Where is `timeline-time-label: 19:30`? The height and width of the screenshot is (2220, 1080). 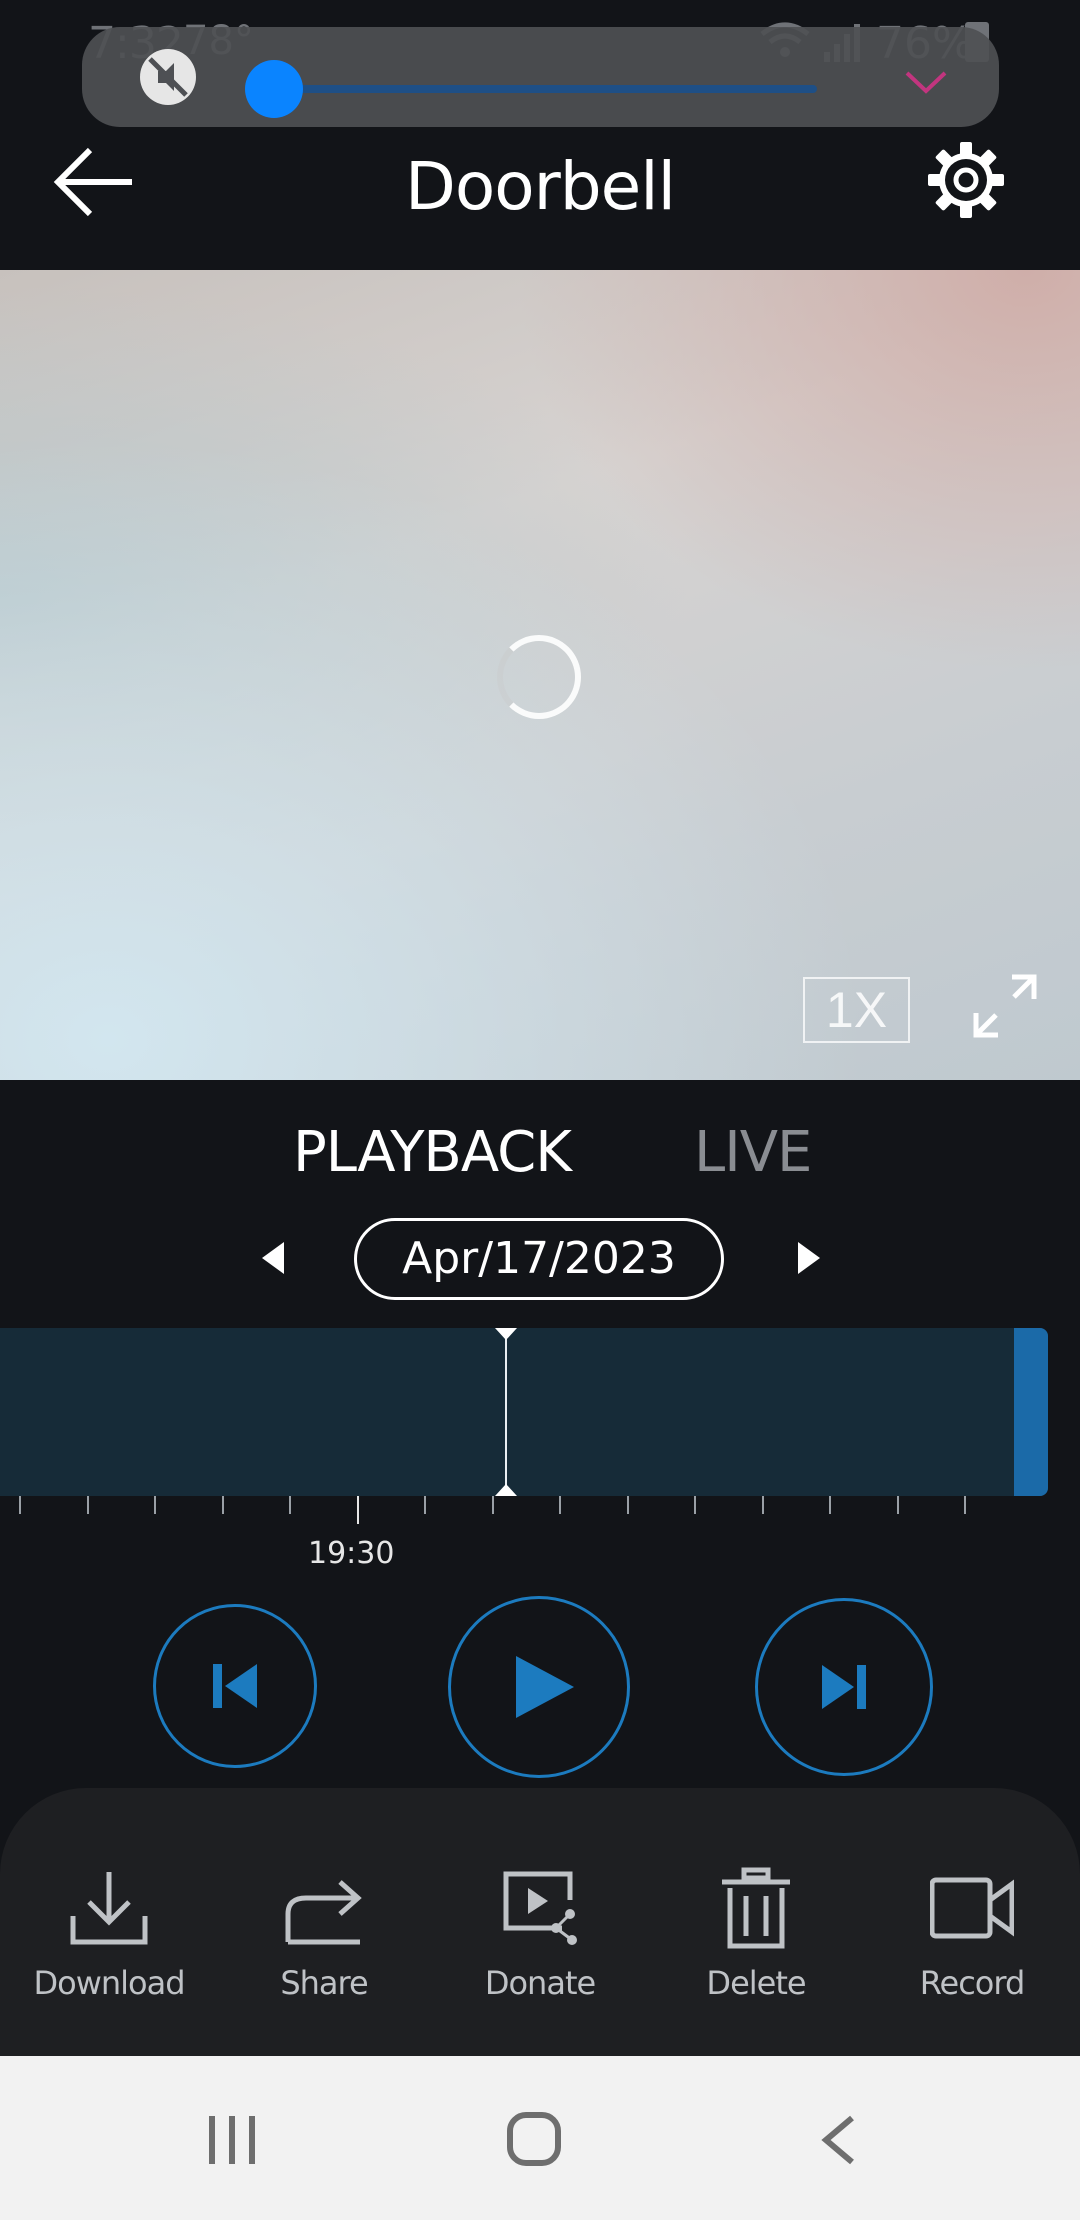
timeline-time-label: 19:30 is located at coordinates (351, 1553).